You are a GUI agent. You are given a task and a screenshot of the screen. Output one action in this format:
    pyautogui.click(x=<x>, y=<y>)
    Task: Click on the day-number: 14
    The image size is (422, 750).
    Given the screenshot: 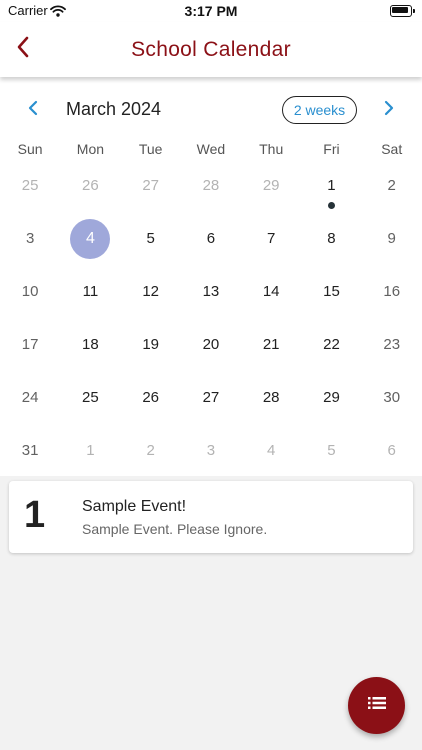 What is the action you would take?
    pyautogui.click(x=271, y=291)
    